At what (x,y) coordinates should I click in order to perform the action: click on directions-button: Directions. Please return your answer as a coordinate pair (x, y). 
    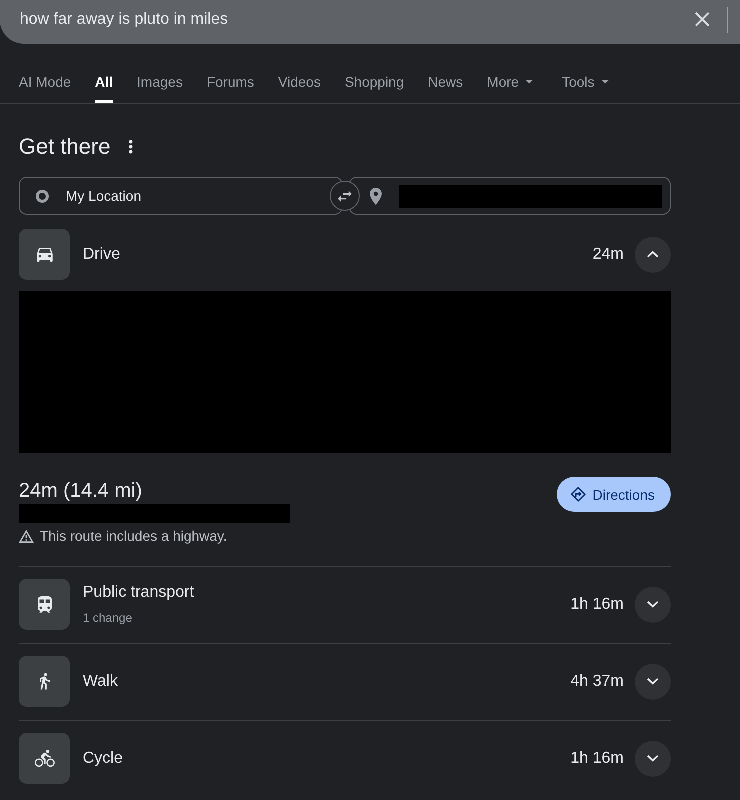
    Looking at the image, I should click on (613, 494).